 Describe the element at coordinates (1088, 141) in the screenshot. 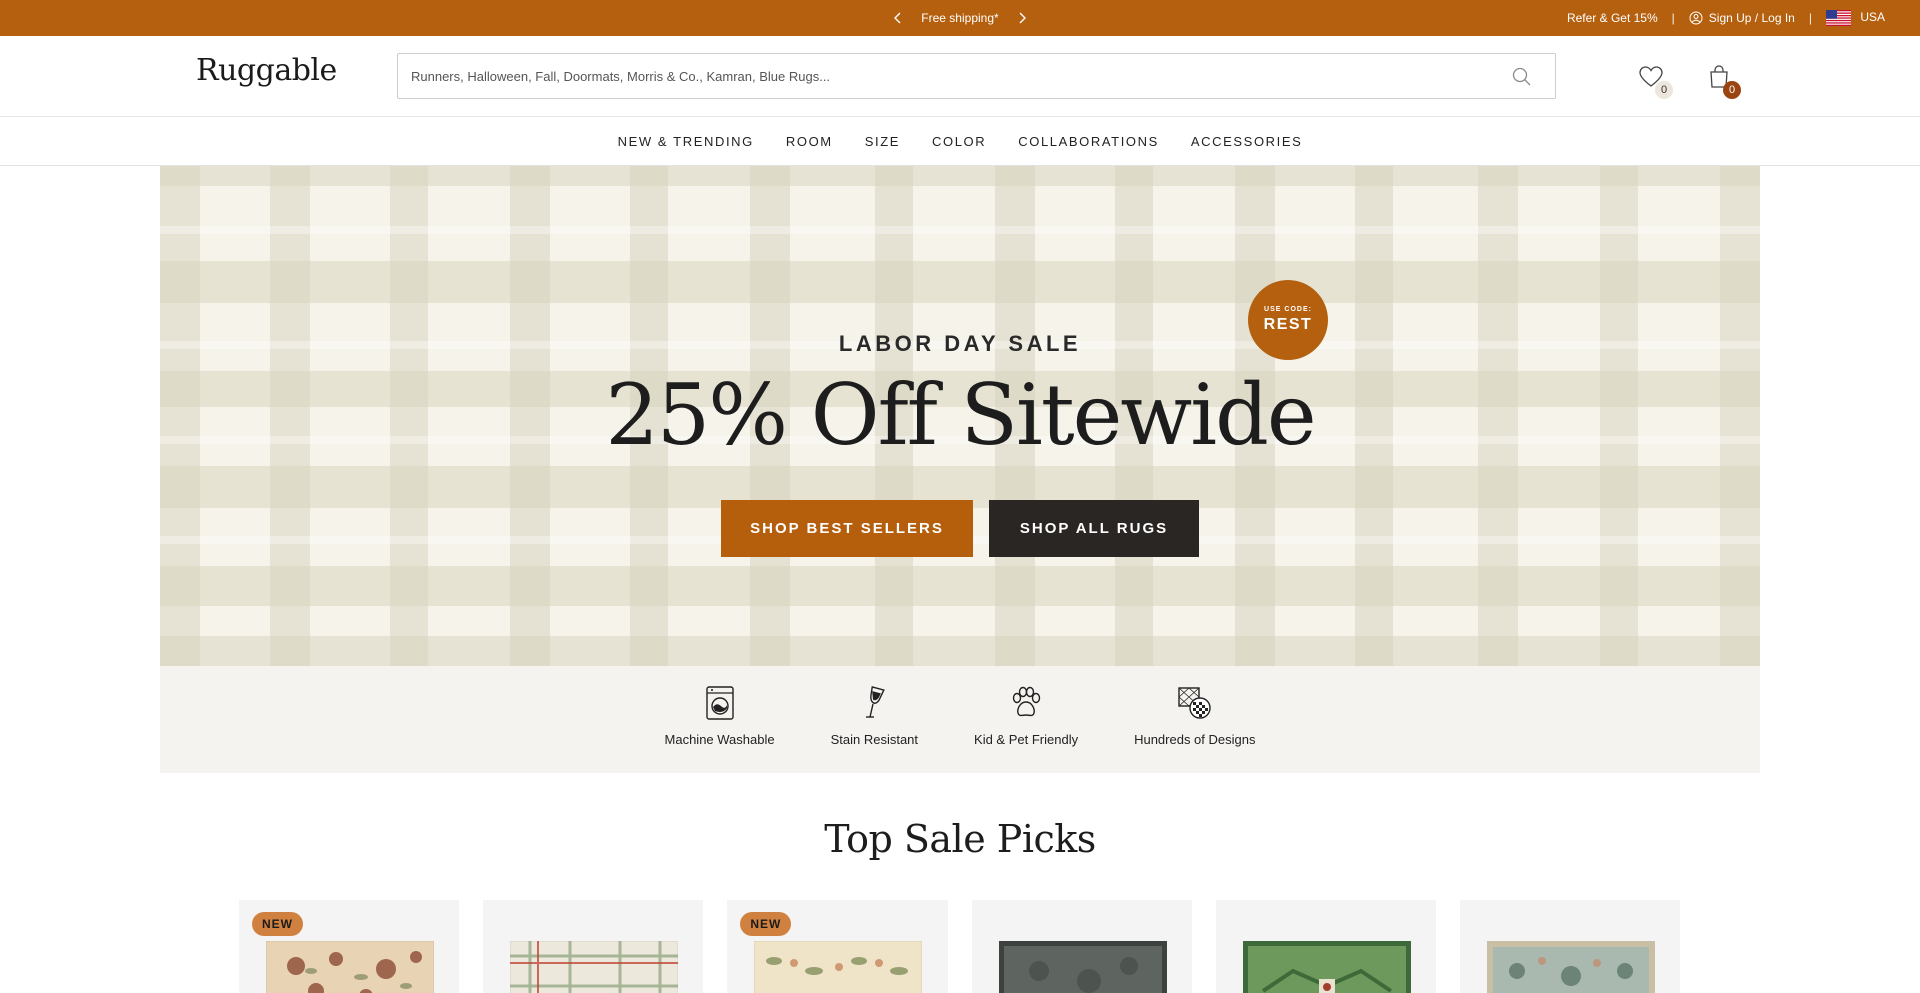

I see `nav-item-collaborations: COLLABORATIONS` at that location.